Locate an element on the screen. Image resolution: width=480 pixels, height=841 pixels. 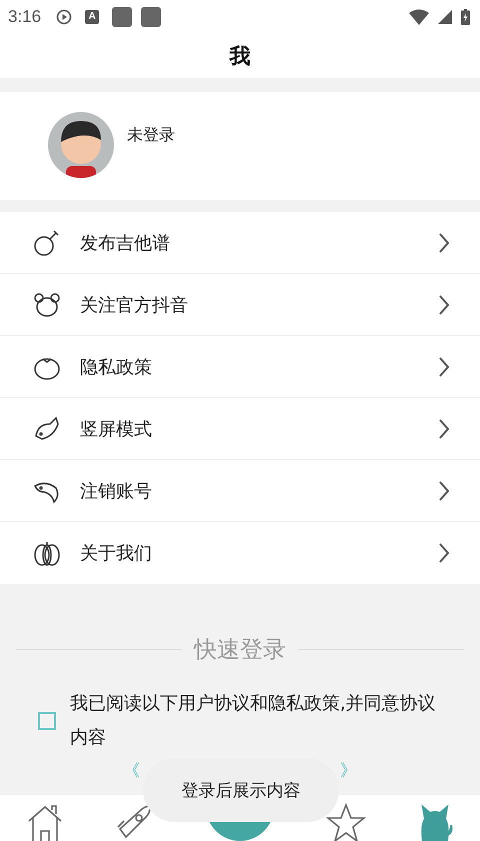
status-time: 3:16 is located at coordinates (25, 17).